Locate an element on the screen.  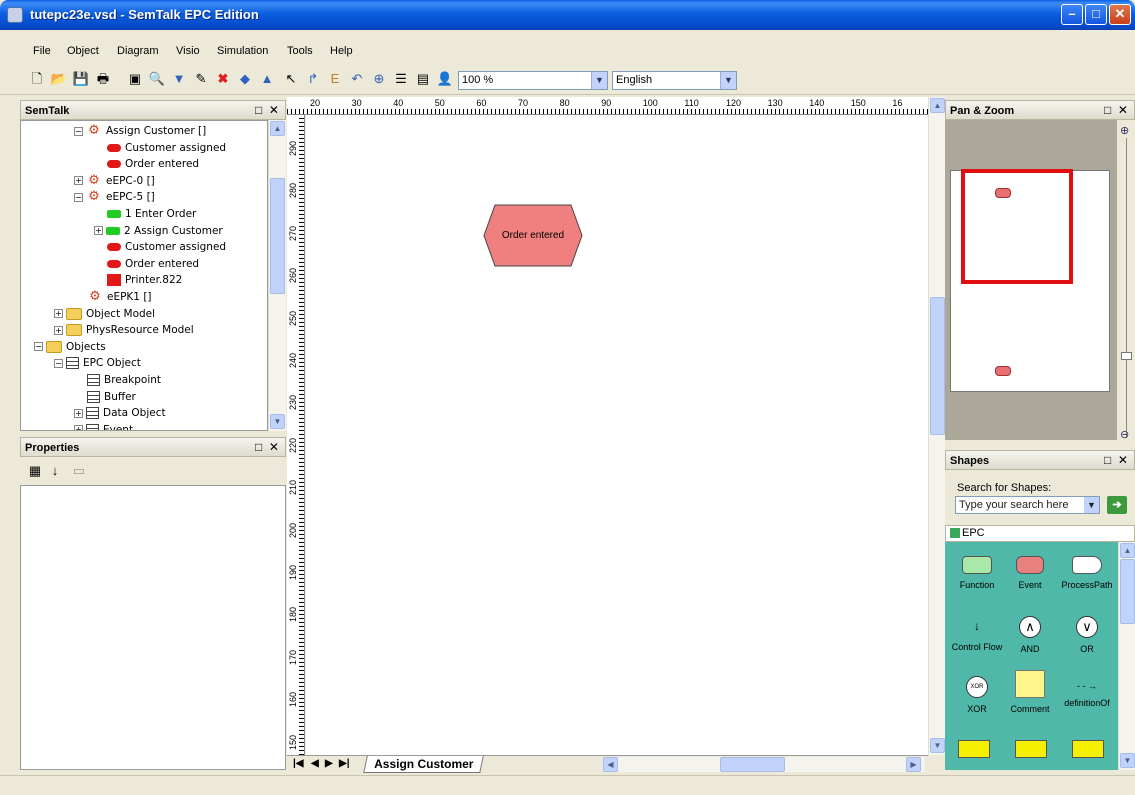
tree-item: − ⚙ eEPC-5 [] is located at coordinates (114, 197).